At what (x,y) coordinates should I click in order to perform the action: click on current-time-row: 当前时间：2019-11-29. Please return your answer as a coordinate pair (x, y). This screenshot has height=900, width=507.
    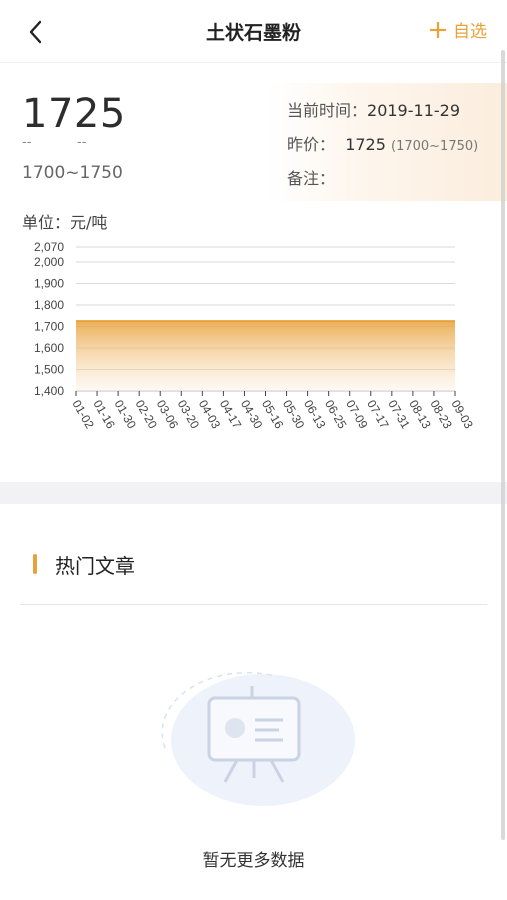
    Looking at the image, I should click on (373, 109).